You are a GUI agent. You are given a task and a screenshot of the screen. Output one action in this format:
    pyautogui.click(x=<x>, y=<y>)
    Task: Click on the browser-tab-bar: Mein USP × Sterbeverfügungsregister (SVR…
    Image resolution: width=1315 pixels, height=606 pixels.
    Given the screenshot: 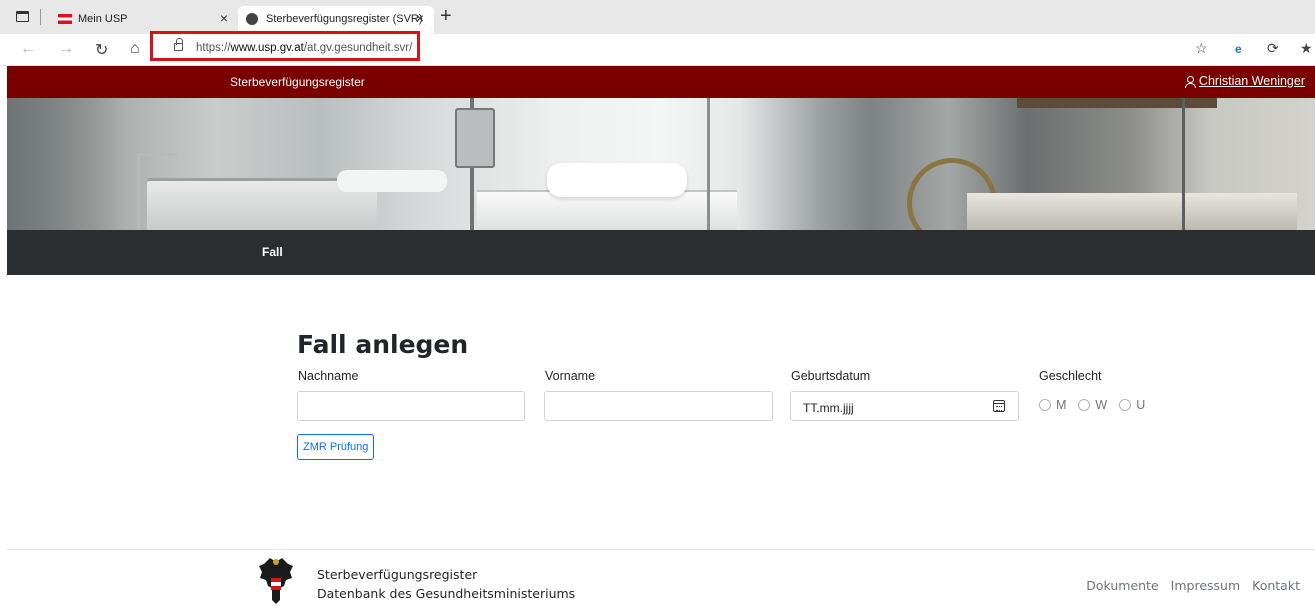 What is the action you would take?
    pyautogui.click(x=657, y=17)
    